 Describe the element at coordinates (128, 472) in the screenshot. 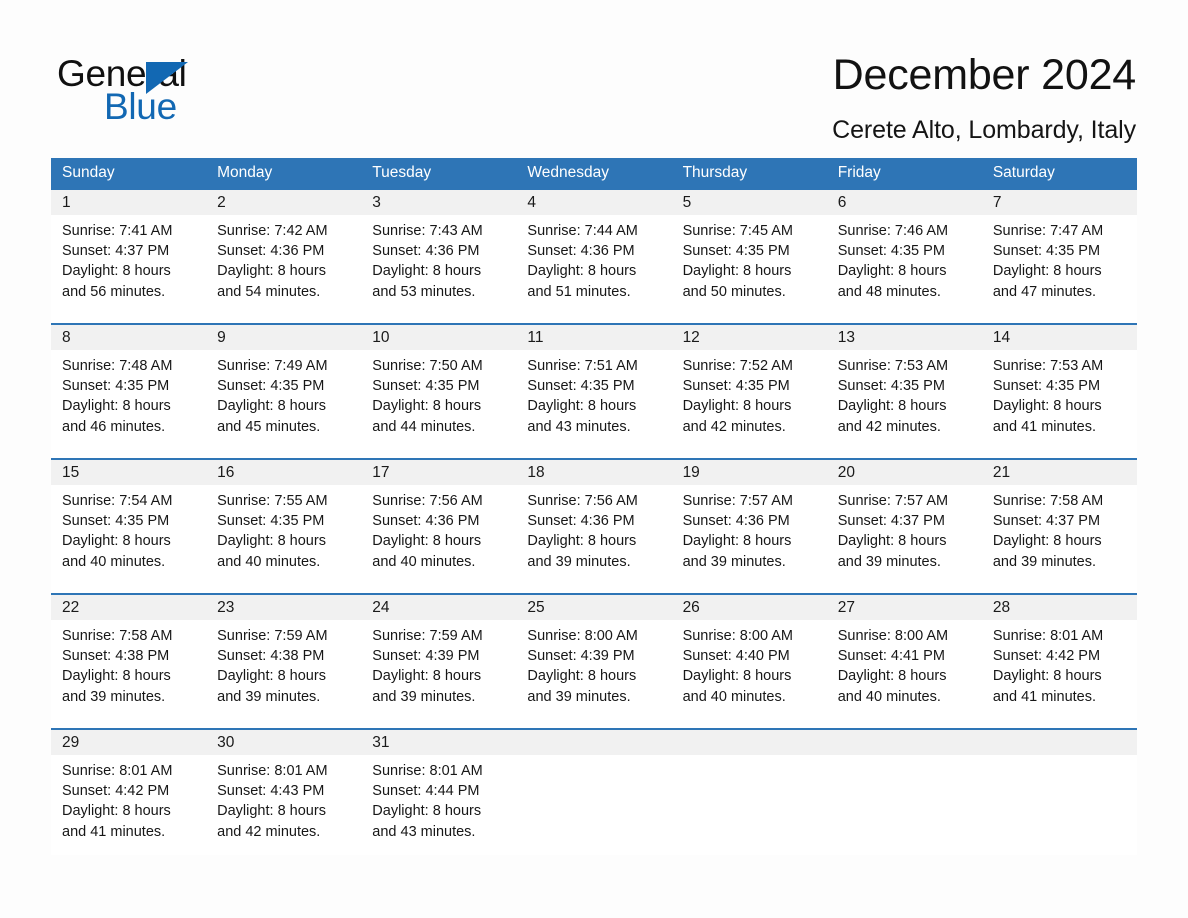

I see `day-number: 15` at that location.